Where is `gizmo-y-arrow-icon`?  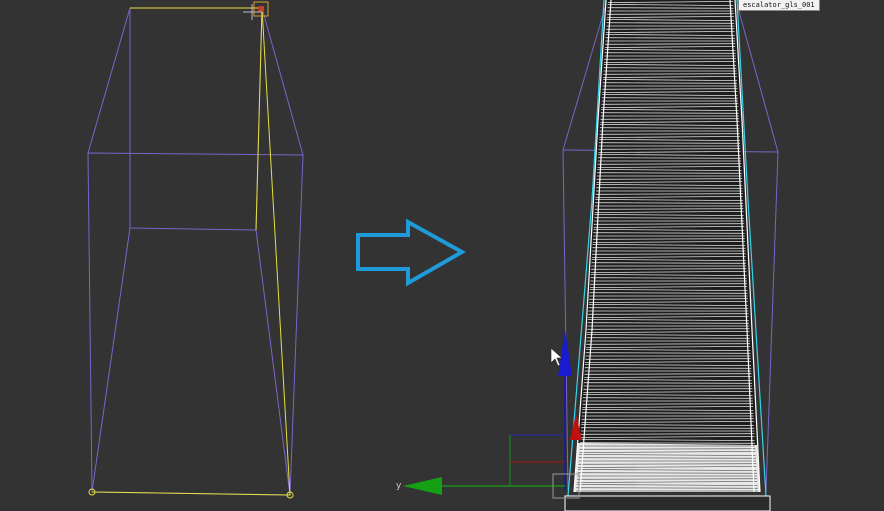
gizmo-y-arrow-icon is located at coordinates (422, 486).